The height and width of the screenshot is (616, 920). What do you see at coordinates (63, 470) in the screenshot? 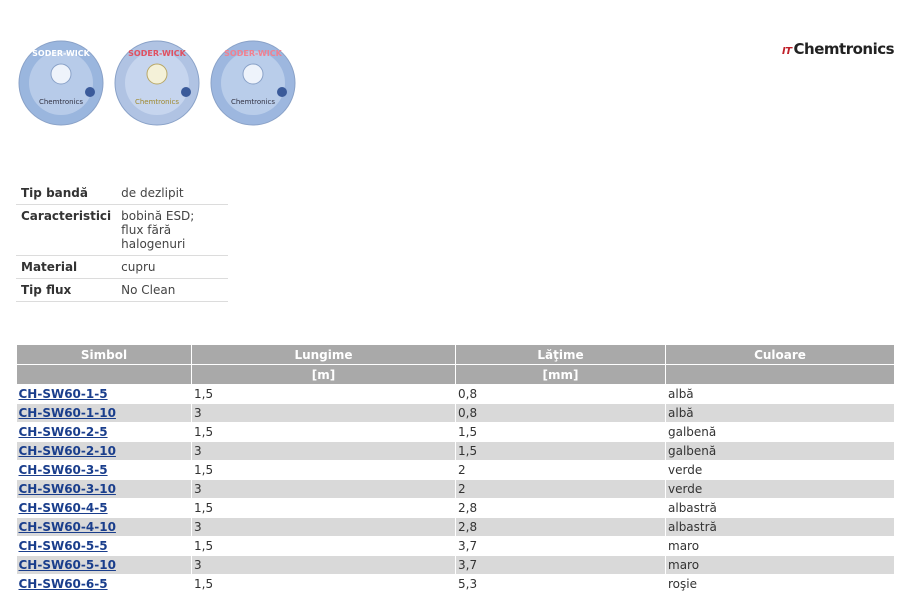
I see `product-symbol-link: CH-SW60-3-5` at bounding box center [63, 470].